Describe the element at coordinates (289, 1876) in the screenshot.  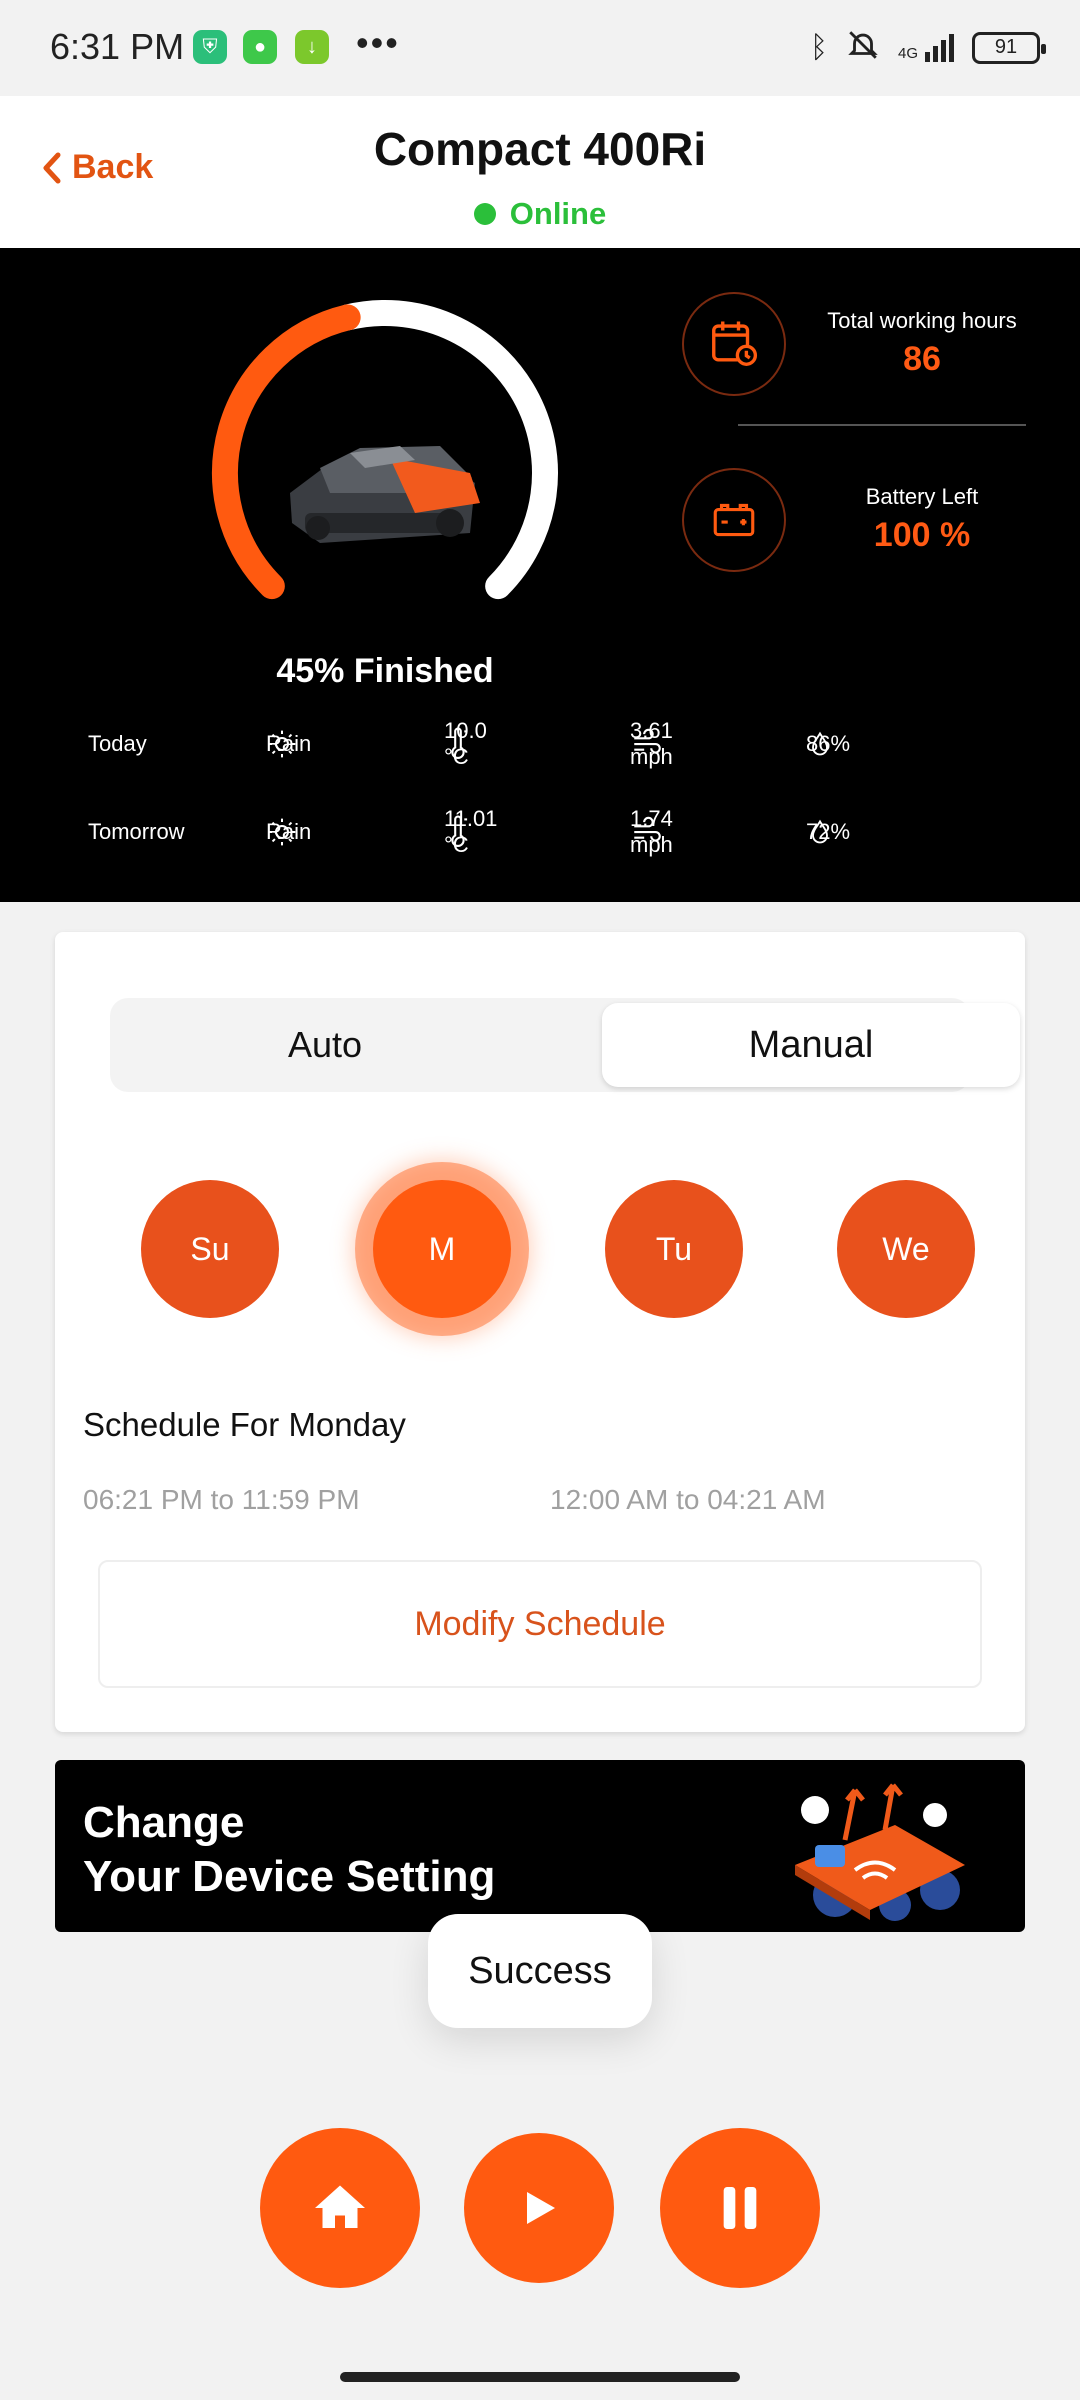
I see `banner-line-2: Your Device Setting` at that location.